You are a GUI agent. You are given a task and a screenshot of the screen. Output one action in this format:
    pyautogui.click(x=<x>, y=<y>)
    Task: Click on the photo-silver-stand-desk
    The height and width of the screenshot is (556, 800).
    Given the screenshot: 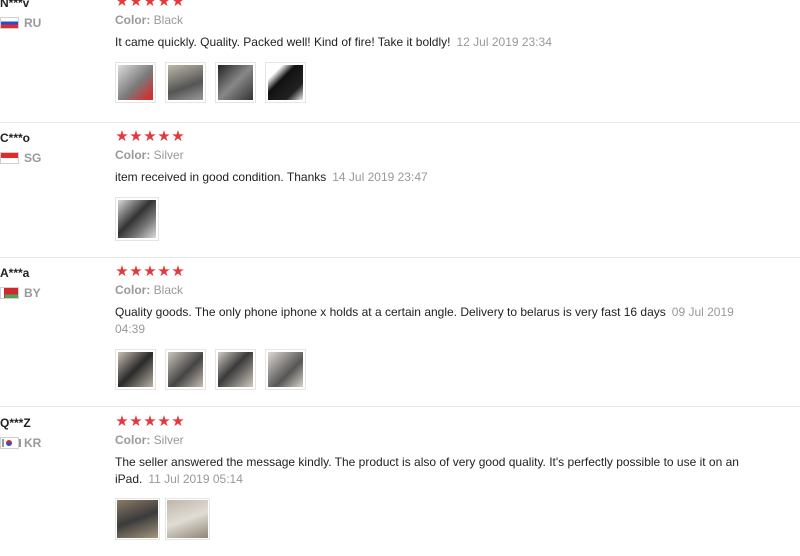 What is the action you would take?
    pyautogui.click(x=187, y=519)
    